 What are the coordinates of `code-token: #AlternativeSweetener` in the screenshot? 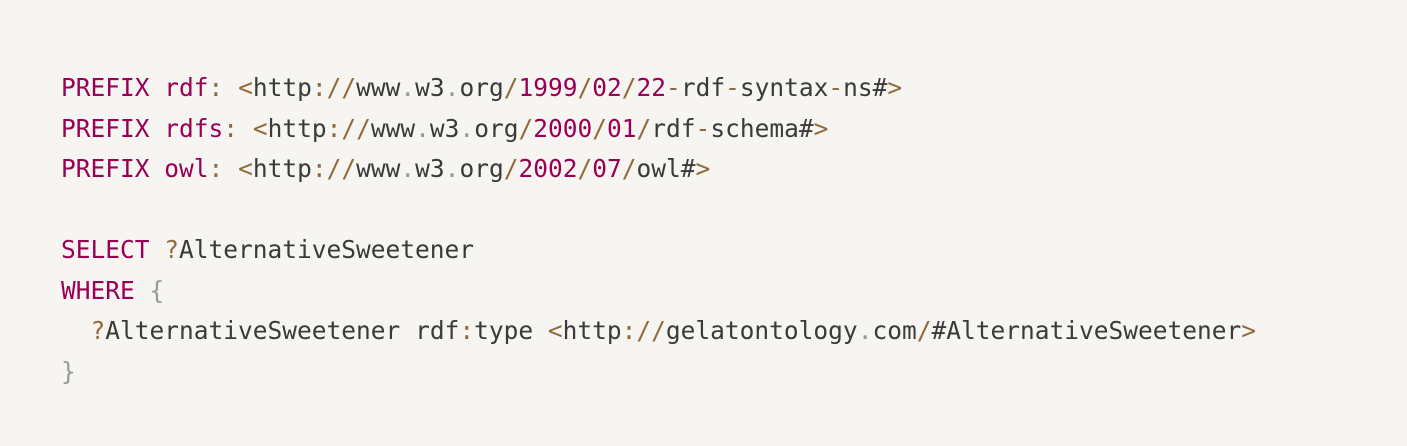 It's located at (1086, 330).